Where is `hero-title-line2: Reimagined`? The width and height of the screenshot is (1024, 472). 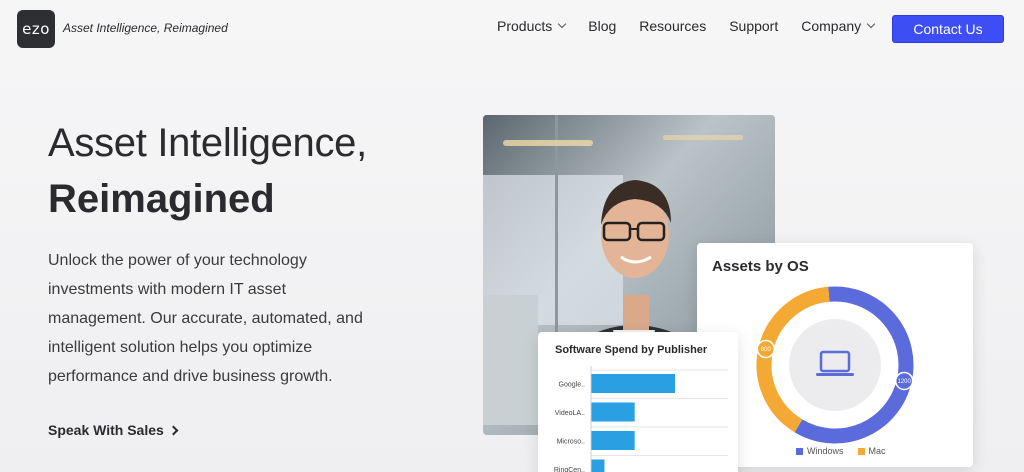 hero-title-line2: Reimagined is located at coordinates (161, 199).